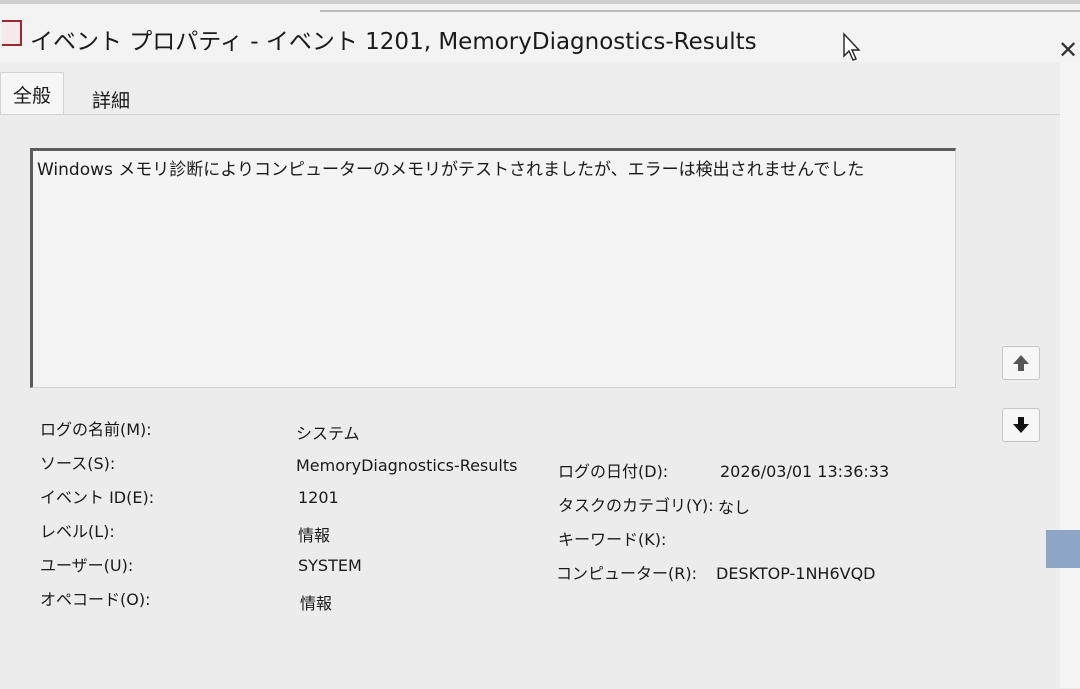 The height and width of the screenshot is (689, 1080). Describe the element at coordinates (1070, 375) in the screenshot. I see `right-edge` at that location.